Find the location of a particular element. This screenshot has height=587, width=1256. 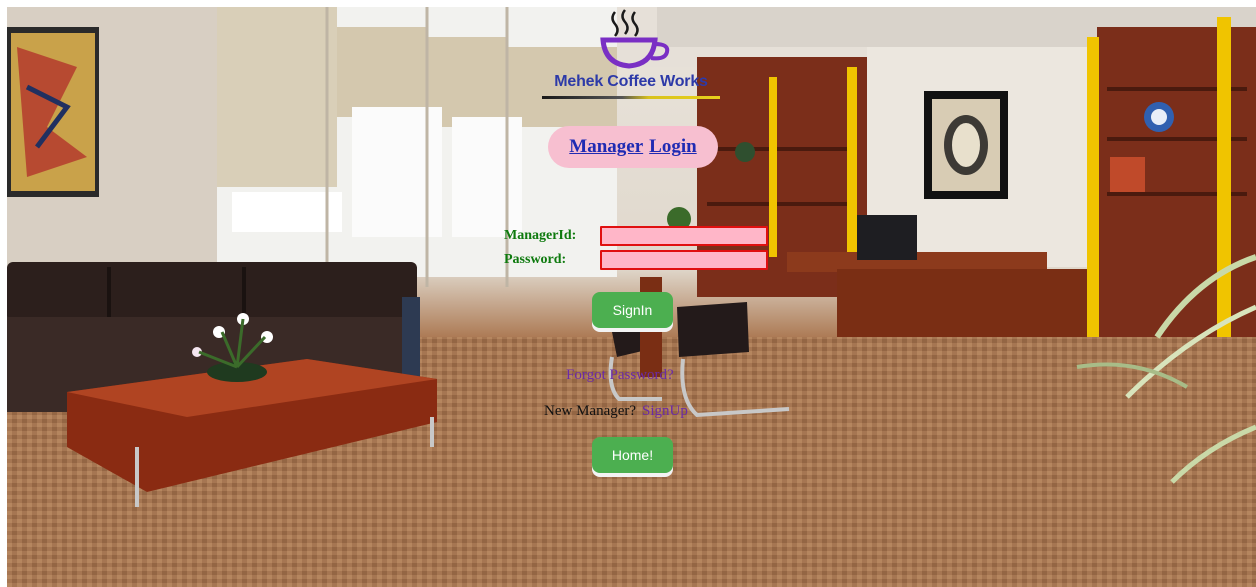

forgot-password-link: Forgot Password? is located at coordinates (620, 375).